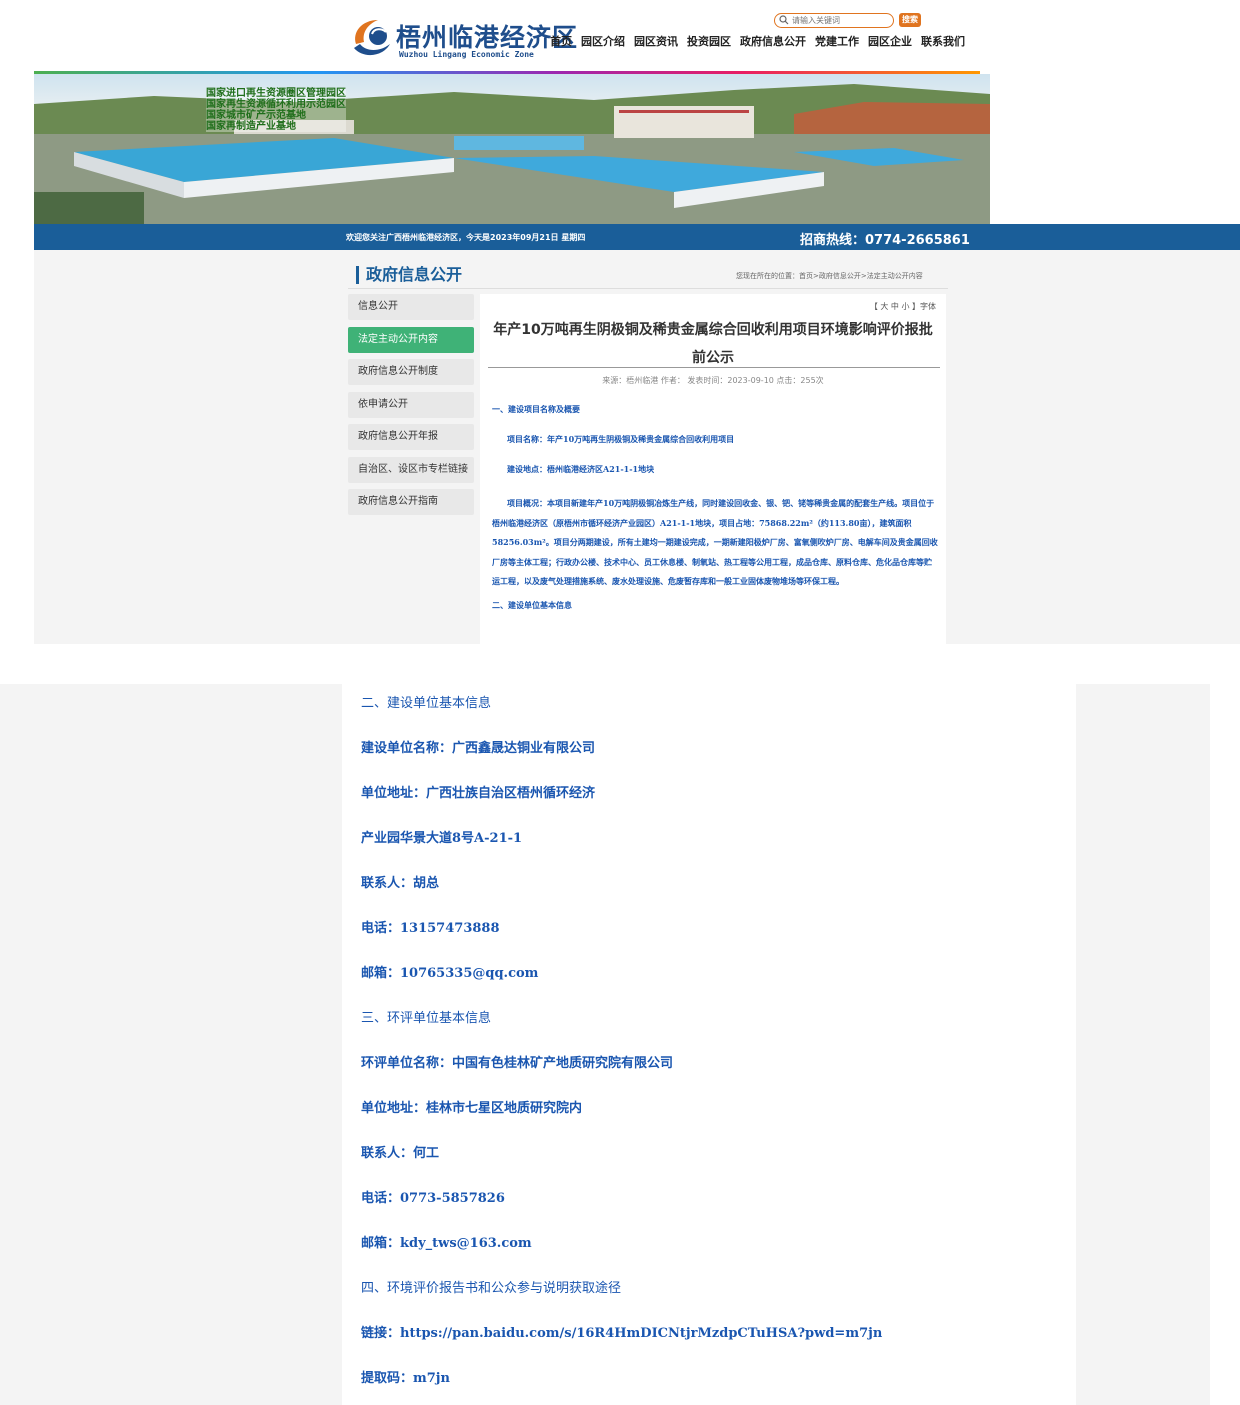 The height and width of the screenshot is (1405, 1240). What do you see at coordinates (561, 41) in the screenshot?
I see `nav-home: 首页` at bounding box center [561, 41].